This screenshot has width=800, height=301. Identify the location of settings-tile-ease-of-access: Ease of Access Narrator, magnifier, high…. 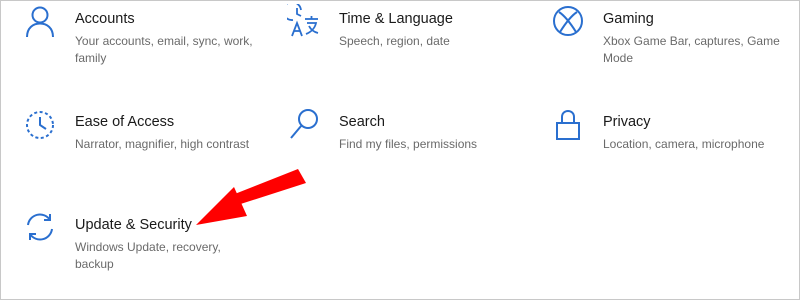
(143, 152).